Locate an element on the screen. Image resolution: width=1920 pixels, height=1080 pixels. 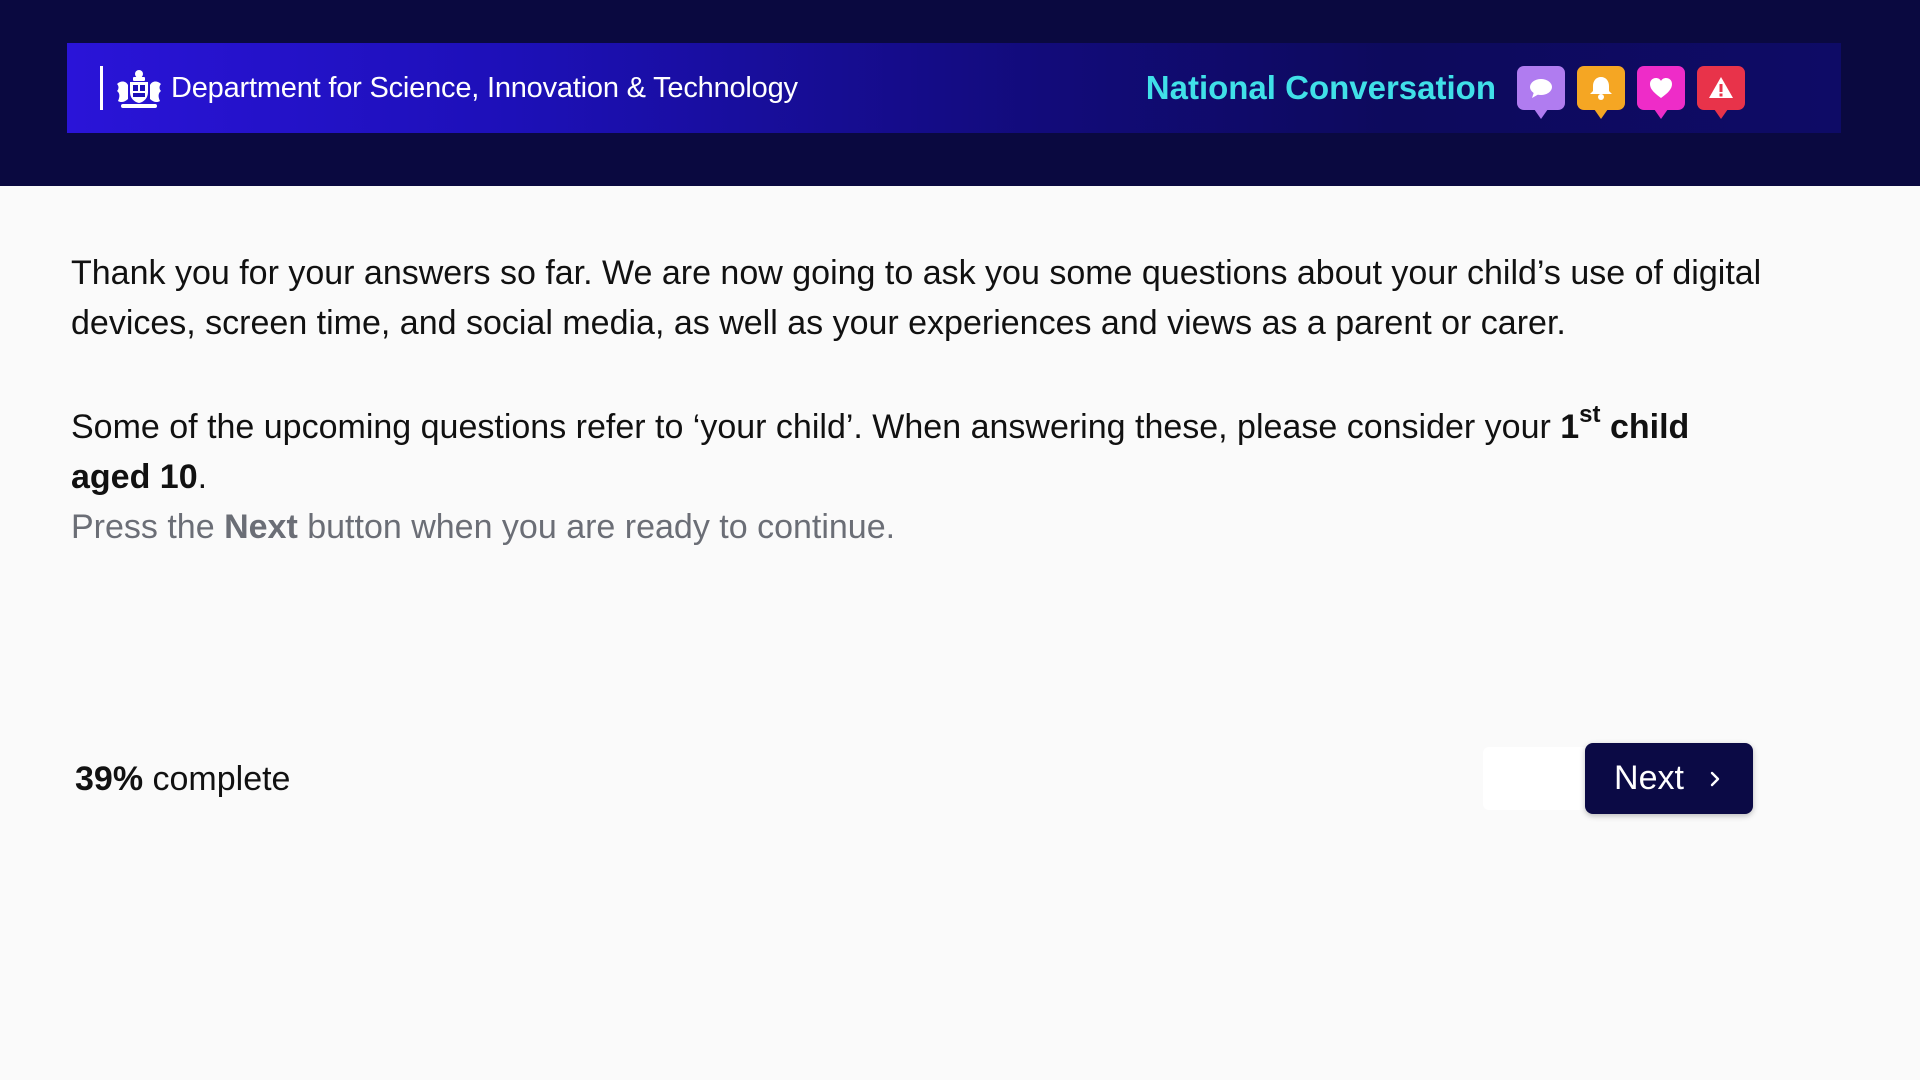
royal-crest-icon is located at coordinates (139, 89).